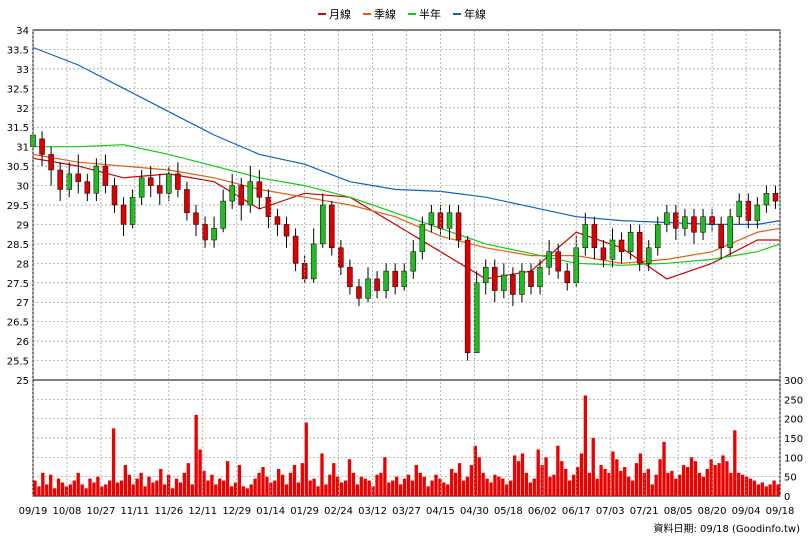 The height and width of the screenshot is (540, 808). I want to click on volume-tick-label: 50, so click(790, 478).